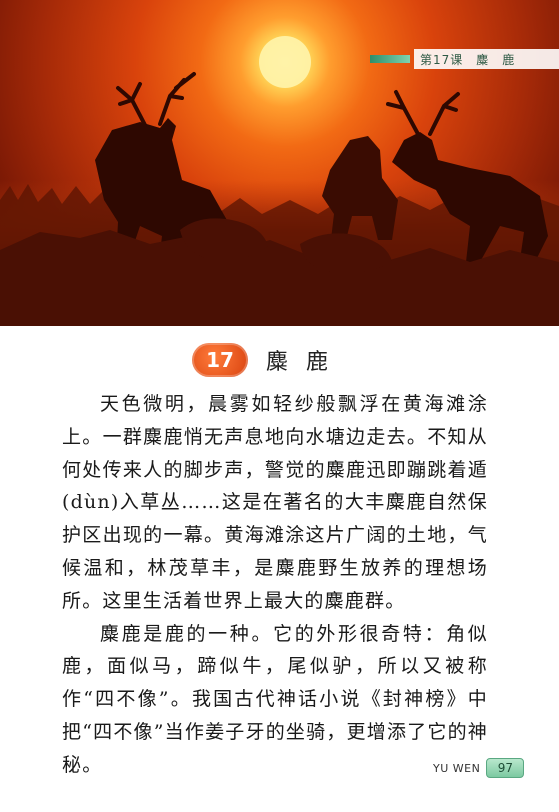 This screenshot has height=812, width=559. Describe the element at coordinates (306, 362) in the screenshot. I see `lesson-title: 麋鹿` at that location.